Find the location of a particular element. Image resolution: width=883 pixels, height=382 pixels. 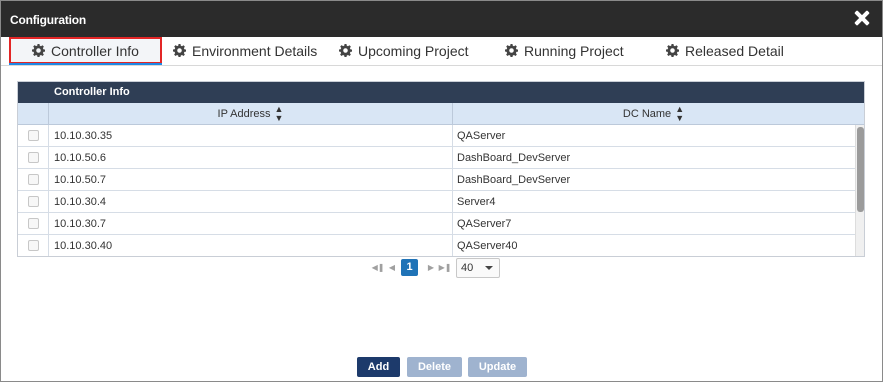

dc-name-cell: Server4 is located at coordinates (476, 202).